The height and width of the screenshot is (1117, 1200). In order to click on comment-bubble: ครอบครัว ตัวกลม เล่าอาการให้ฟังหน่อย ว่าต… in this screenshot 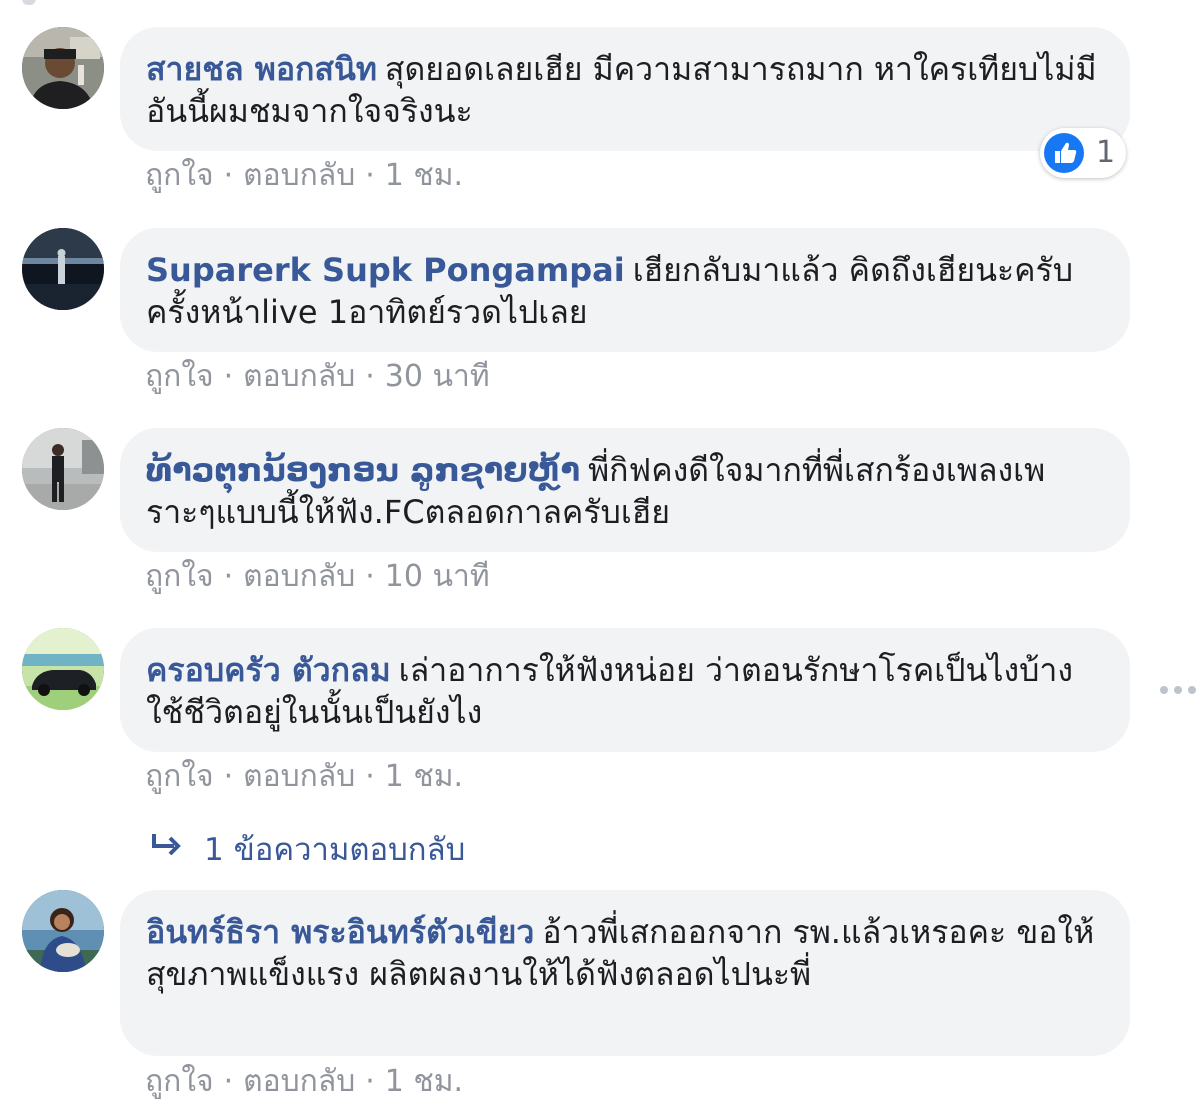, I will do `click(625, 690)`.